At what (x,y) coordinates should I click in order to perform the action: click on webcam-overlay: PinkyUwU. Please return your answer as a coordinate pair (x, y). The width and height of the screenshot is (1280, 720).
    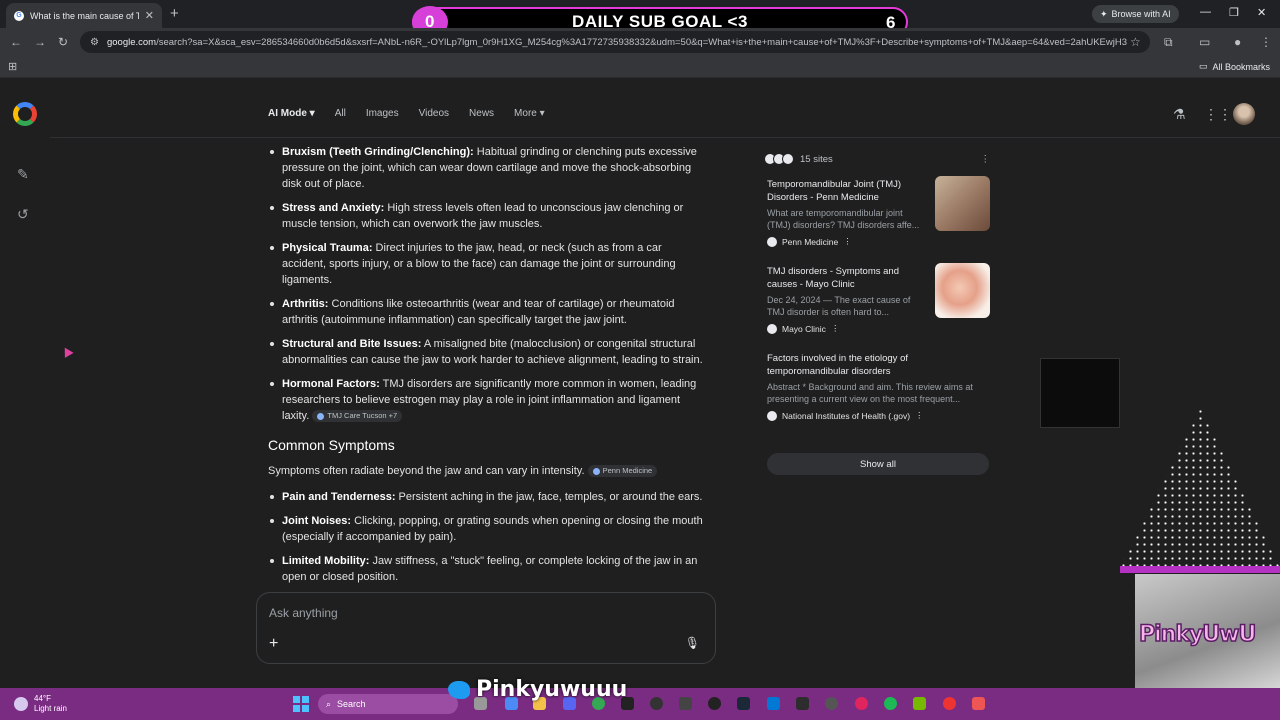
    Looking at the image, I should click on (1207, 631).